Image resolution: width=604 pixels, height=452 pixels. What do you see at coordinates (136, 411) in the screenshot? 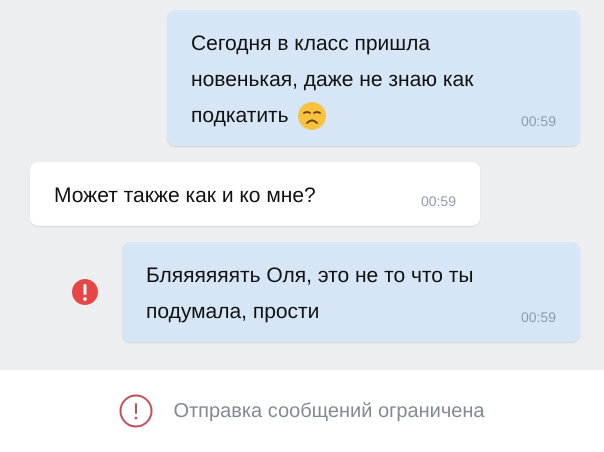
I see `warning-icon` at bounding box center [136, 411].